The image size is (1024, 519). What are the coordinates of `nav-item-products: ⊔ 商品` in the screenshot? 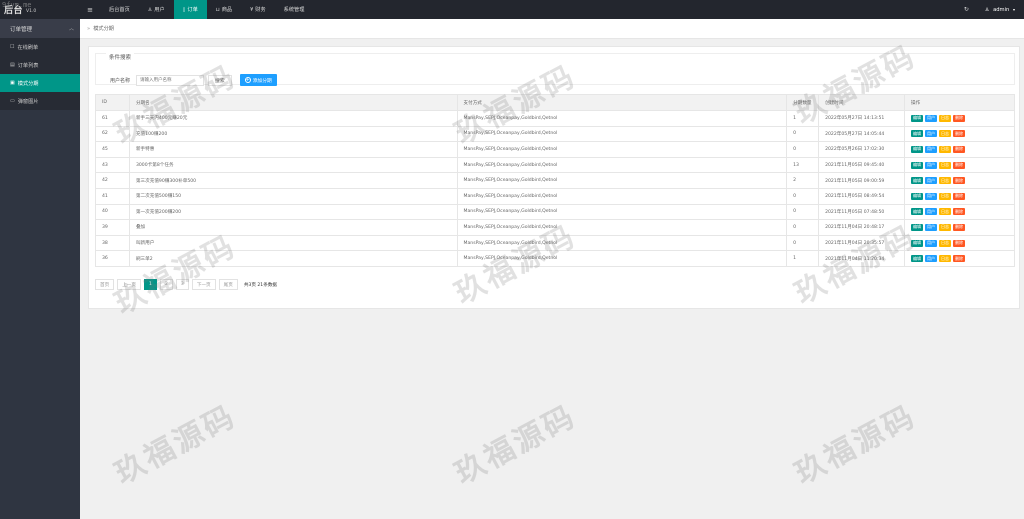 It's located at (224, 9).